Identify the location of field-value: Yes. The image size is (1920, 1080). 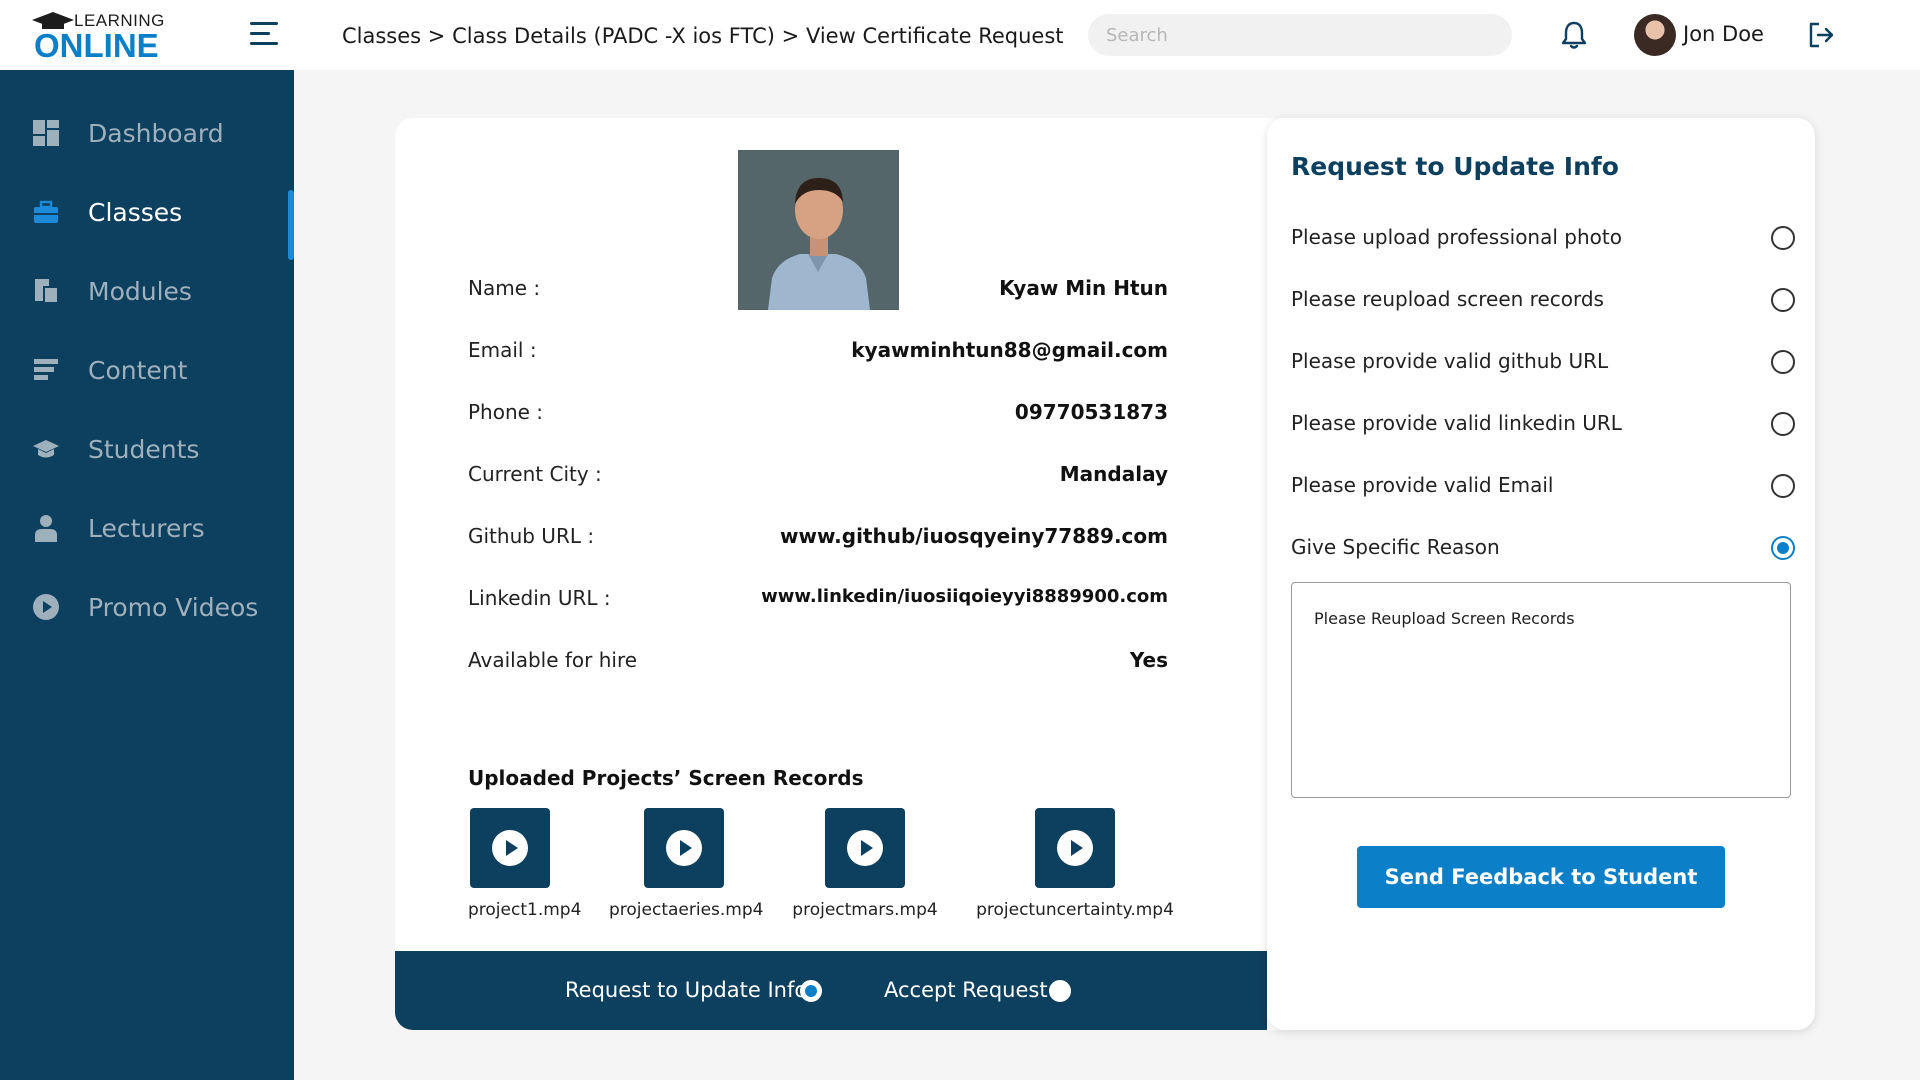
(1148, 660).